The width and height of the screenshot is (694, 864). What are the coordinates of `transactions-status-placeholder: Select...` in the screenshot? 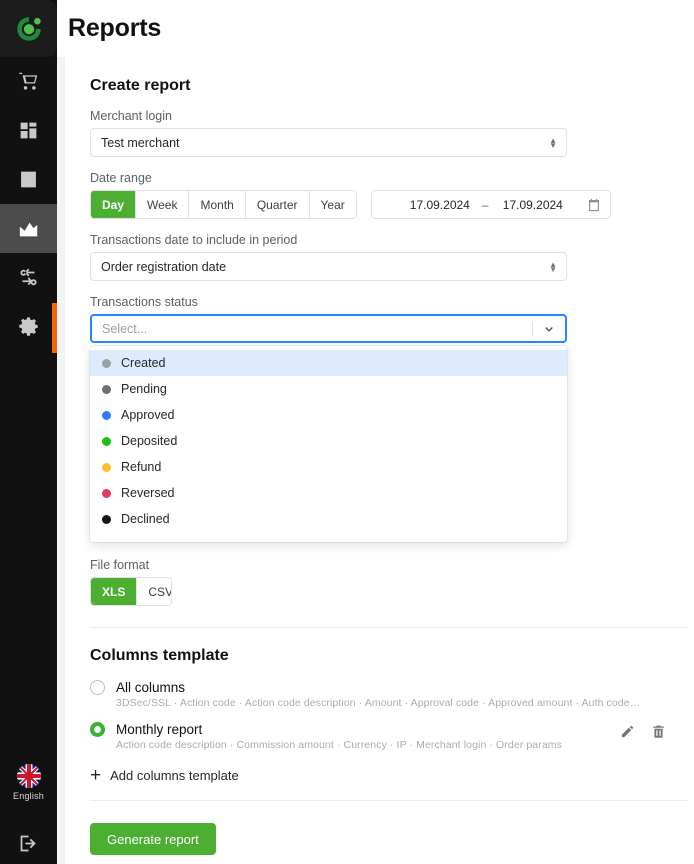 It's located at (125, 328).